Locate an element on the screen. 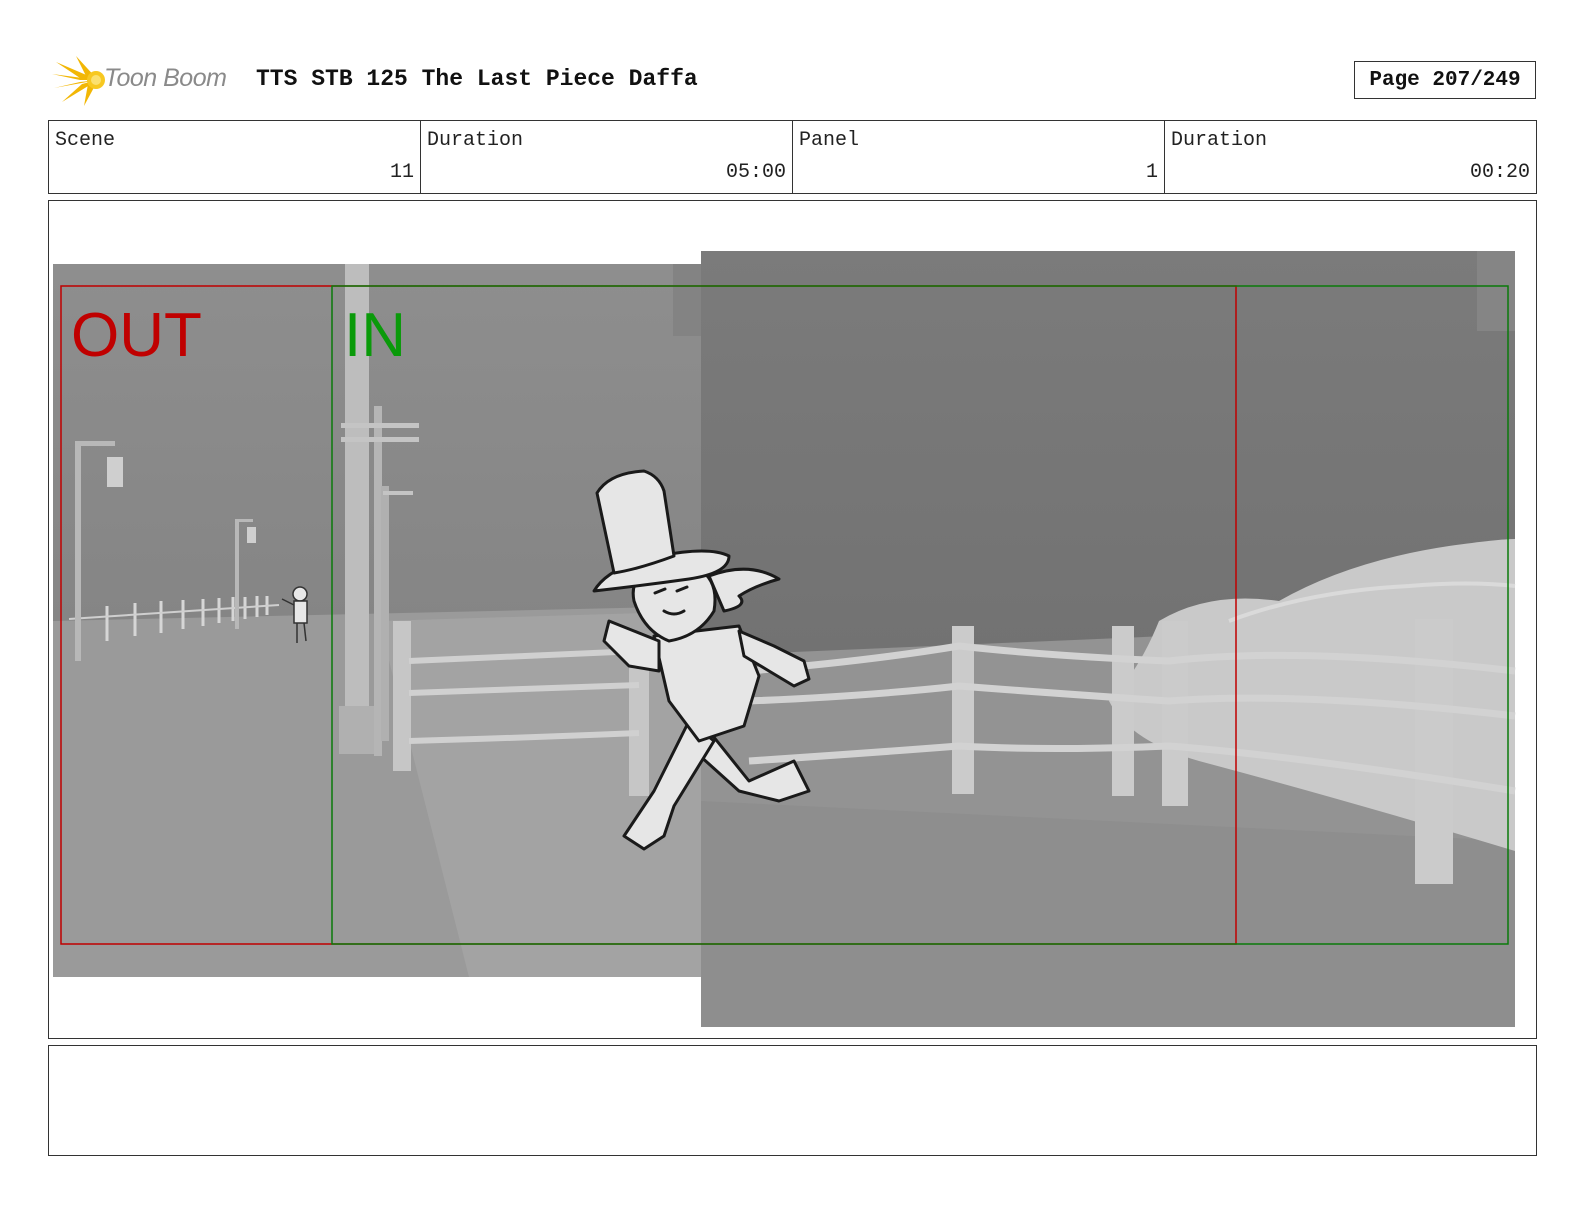 The image size is (1584, 1224). in-label: IN is located at coordinates (375, 335).